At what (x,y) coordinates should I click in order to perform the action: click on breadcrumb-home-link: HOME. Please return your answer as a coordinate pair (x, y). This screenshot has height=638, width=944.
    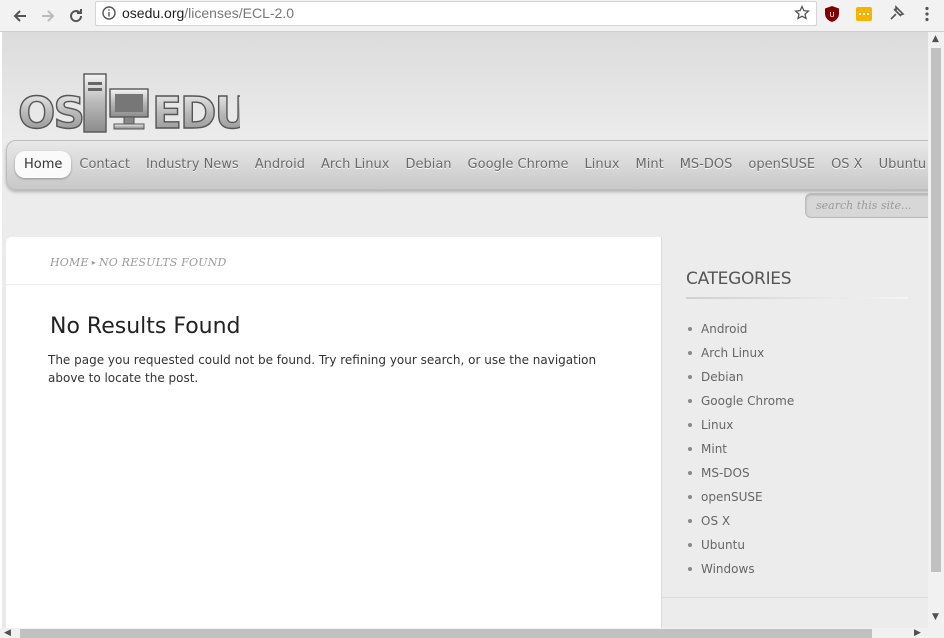
    Looking at the image, I should click on (69, 262).